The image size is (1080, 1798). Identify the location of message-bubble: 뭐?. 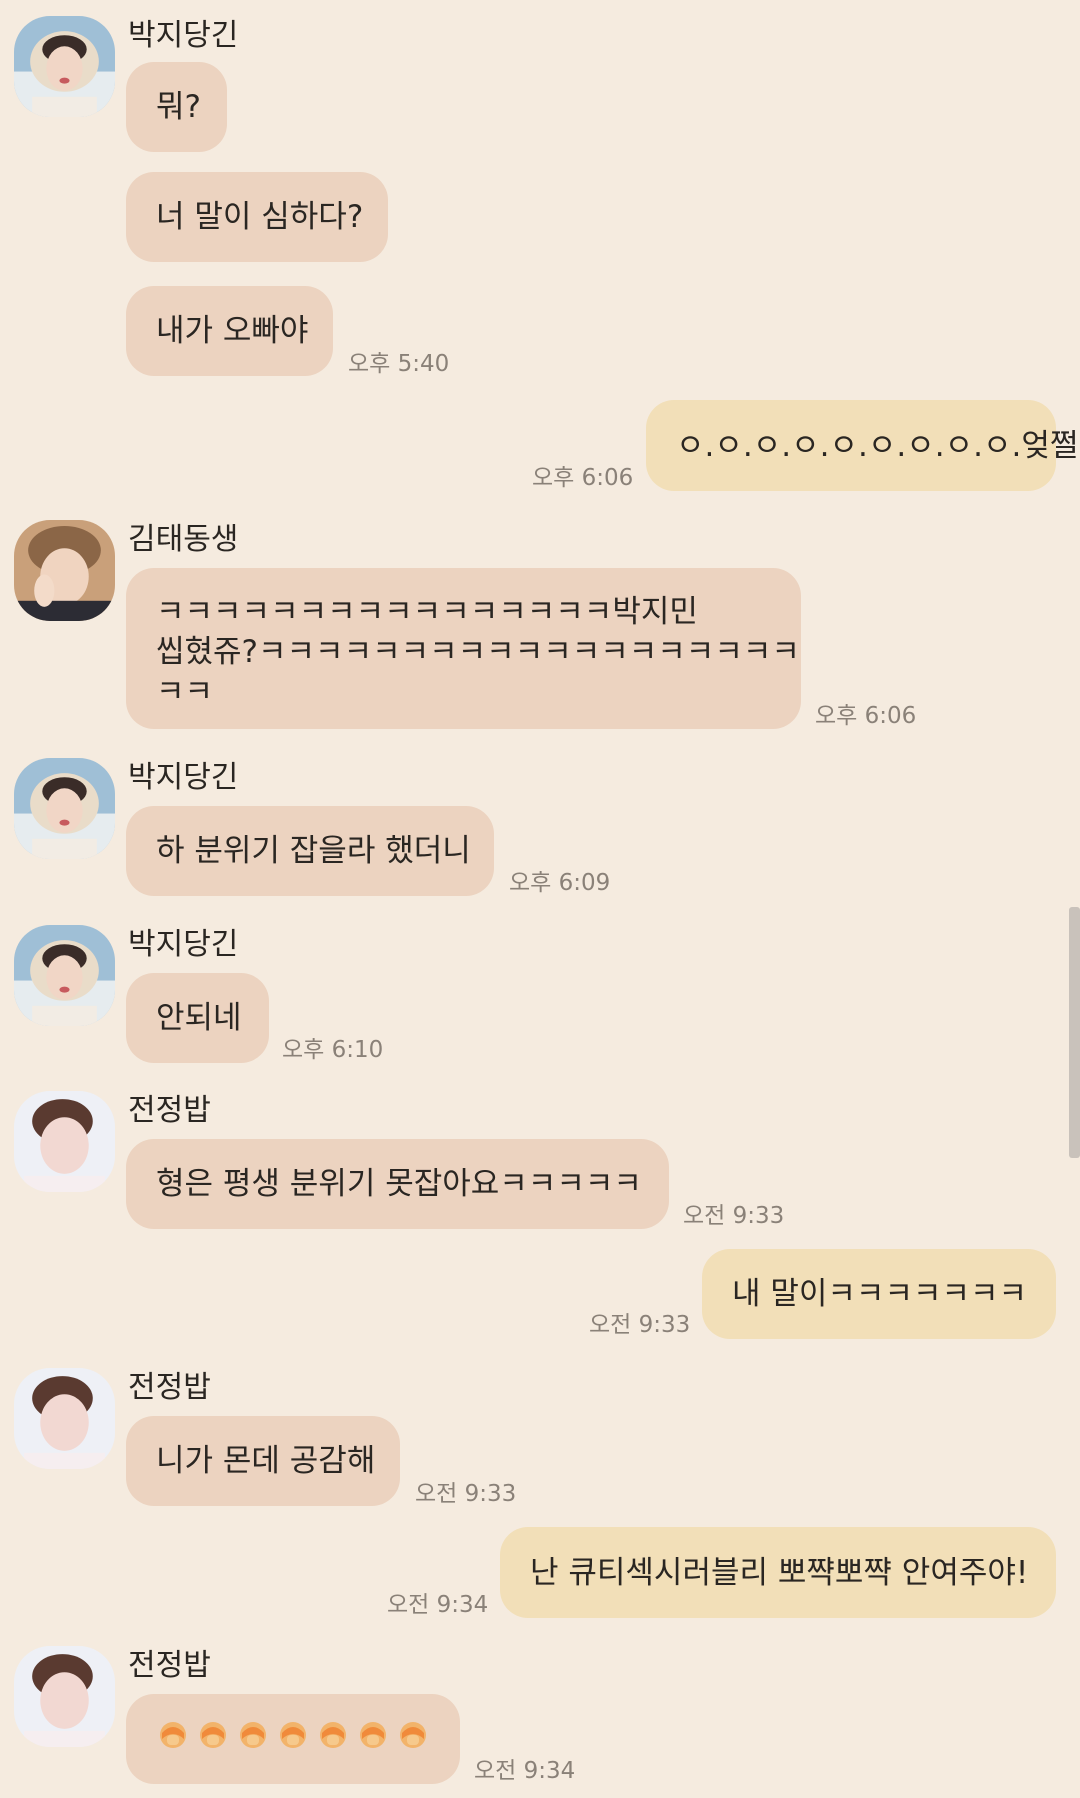
(176, 107).